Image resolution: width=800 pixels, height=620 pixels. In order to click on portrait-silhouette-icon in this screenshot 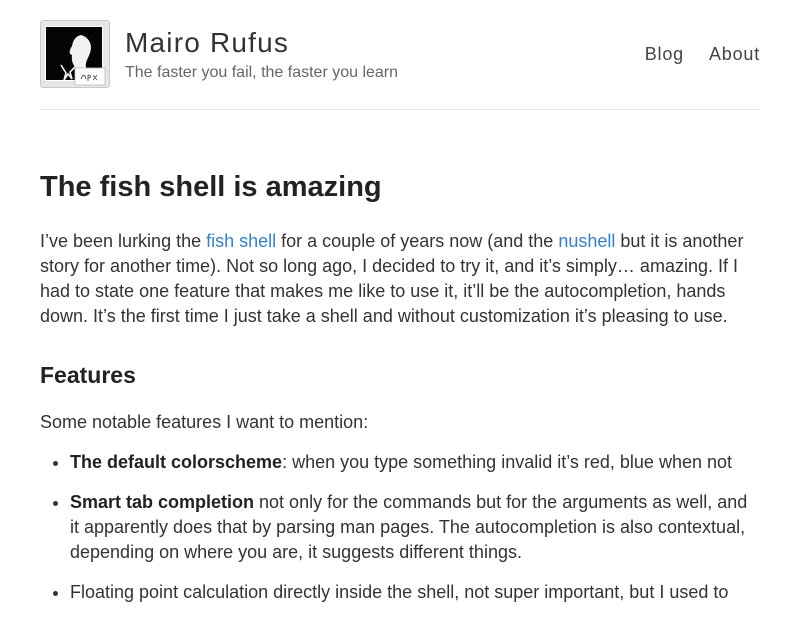, I will do `click(75, 54)`.